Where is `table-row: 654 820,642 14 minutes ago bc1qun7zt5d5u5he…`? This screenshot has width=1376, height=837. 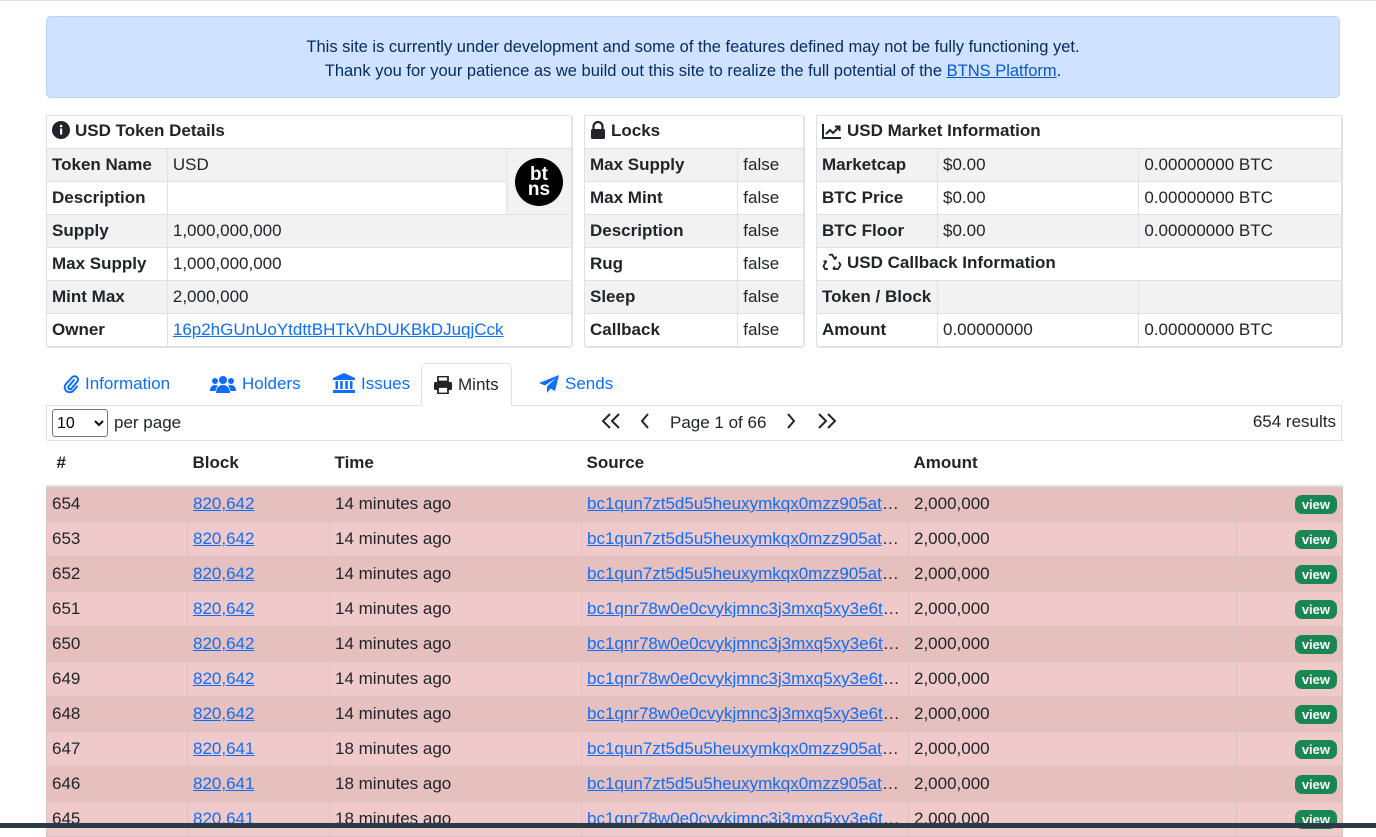 table-row: 654 820,642 14 minutes ago bc1qun7zt5d5u5he… is located at coordinates (694, 503).